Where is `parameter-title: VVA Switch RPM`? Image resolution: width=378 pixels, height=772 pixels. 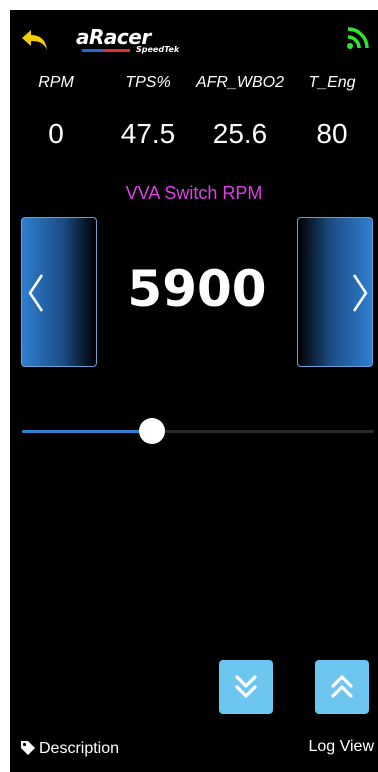
parameter-title: VVA Switch RPM is located at coordinates (194, 193).